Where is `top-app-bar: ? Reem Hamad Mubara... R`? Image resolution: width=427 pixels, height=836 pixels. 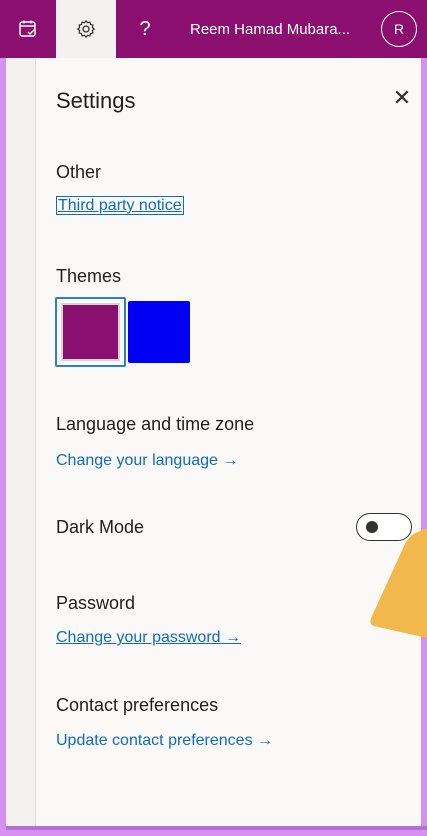
top-app-bar: ? Reem Hamad Mubara... R is located at coordinates (213, 29).